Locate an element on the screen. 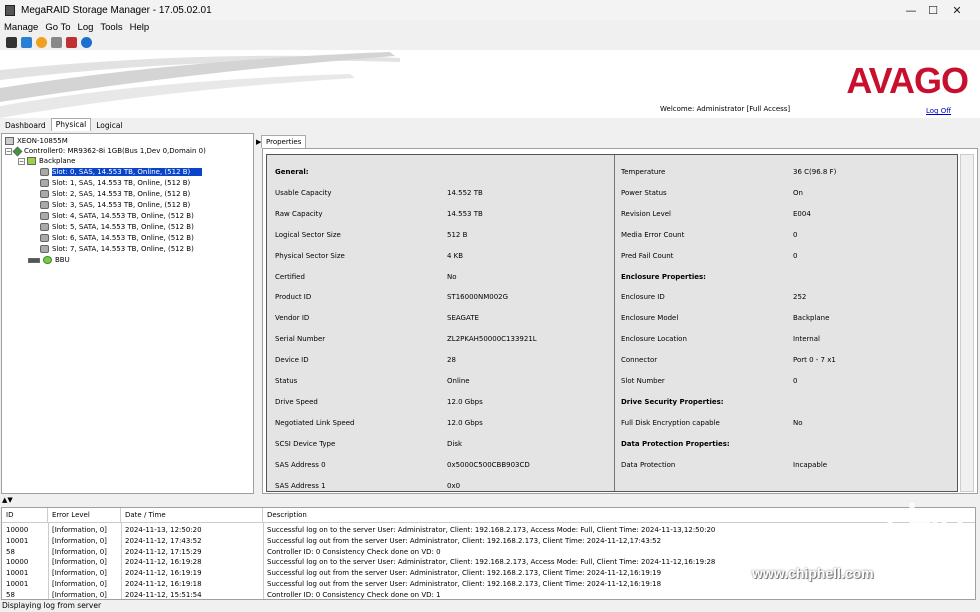  property-value: SEAGATE is located at coordinates (463, 318).